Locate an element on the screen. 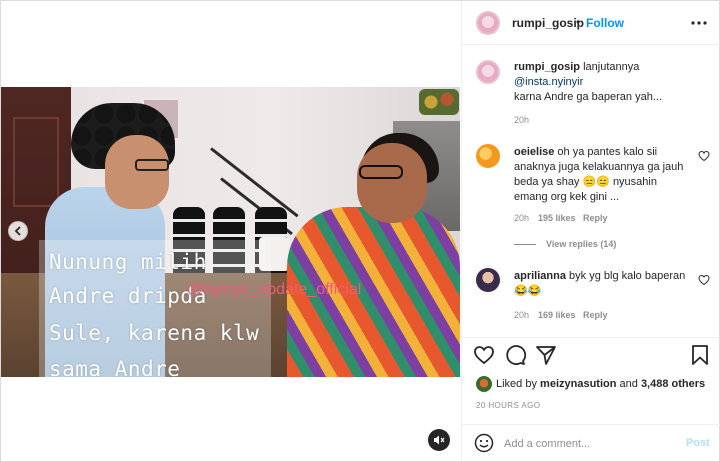 Image resolution: width=720 pixels, height=462 pixels. post-header: rumpi_gosip • Follow is located at coordinates (591, 23).